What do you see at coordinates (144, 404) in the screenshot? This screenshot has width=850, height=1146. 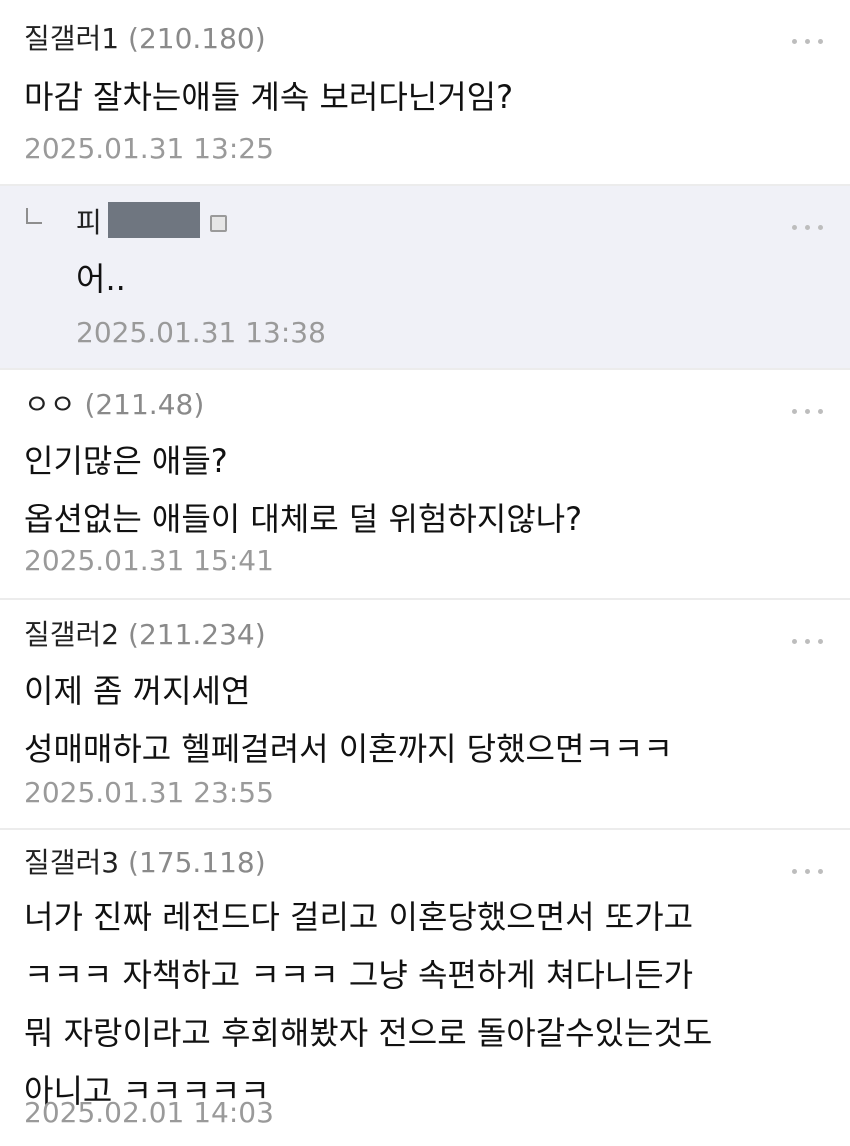 I see `author-ip: (211.48)` at bounding box center [144, 404].